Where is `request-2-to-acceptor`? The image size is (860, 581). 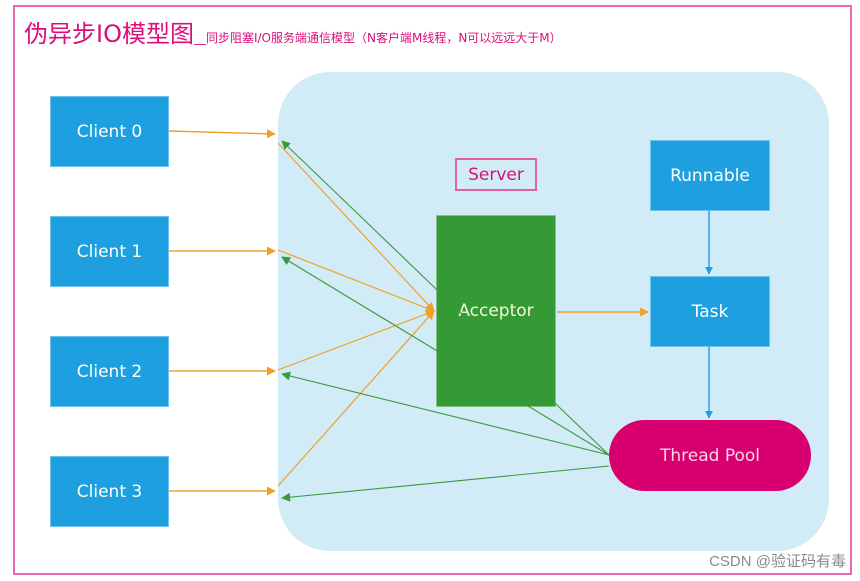
request-2-to-acceptor is located at coordinates (356, 340).